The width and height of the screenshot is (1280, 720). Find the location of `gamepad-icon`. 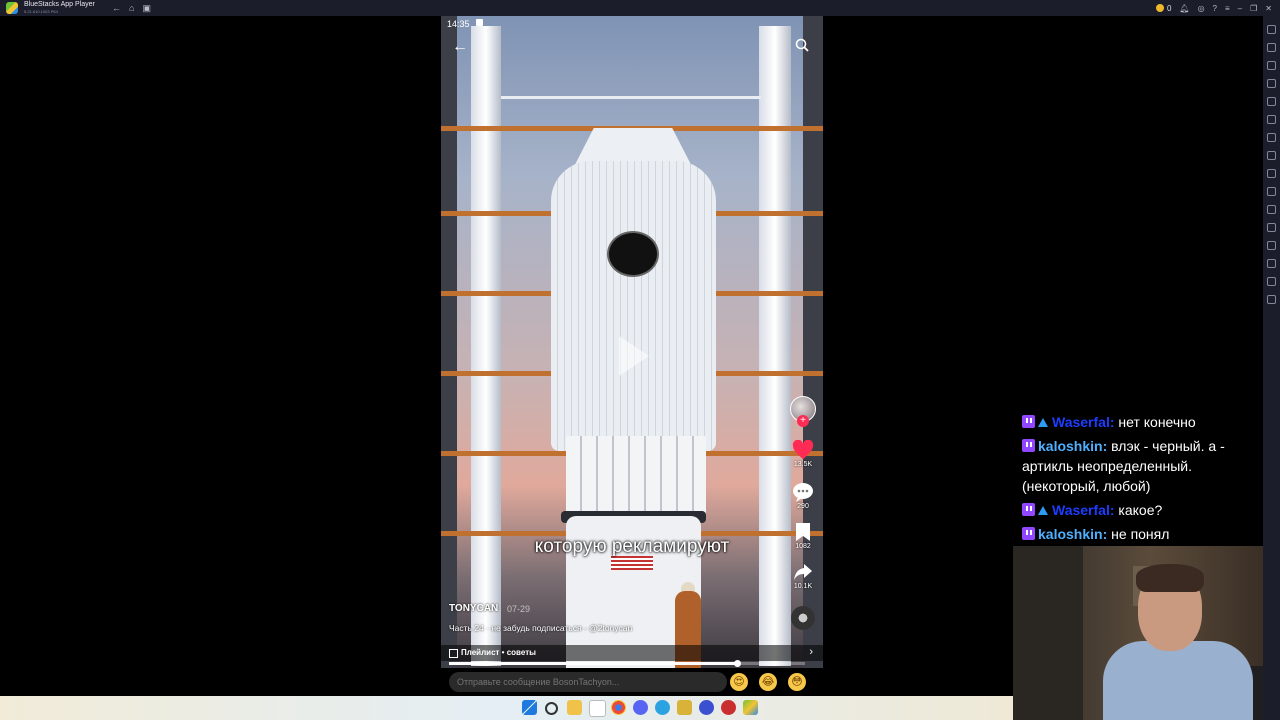

gamepad-icon is located at coordinates (1271, 83).